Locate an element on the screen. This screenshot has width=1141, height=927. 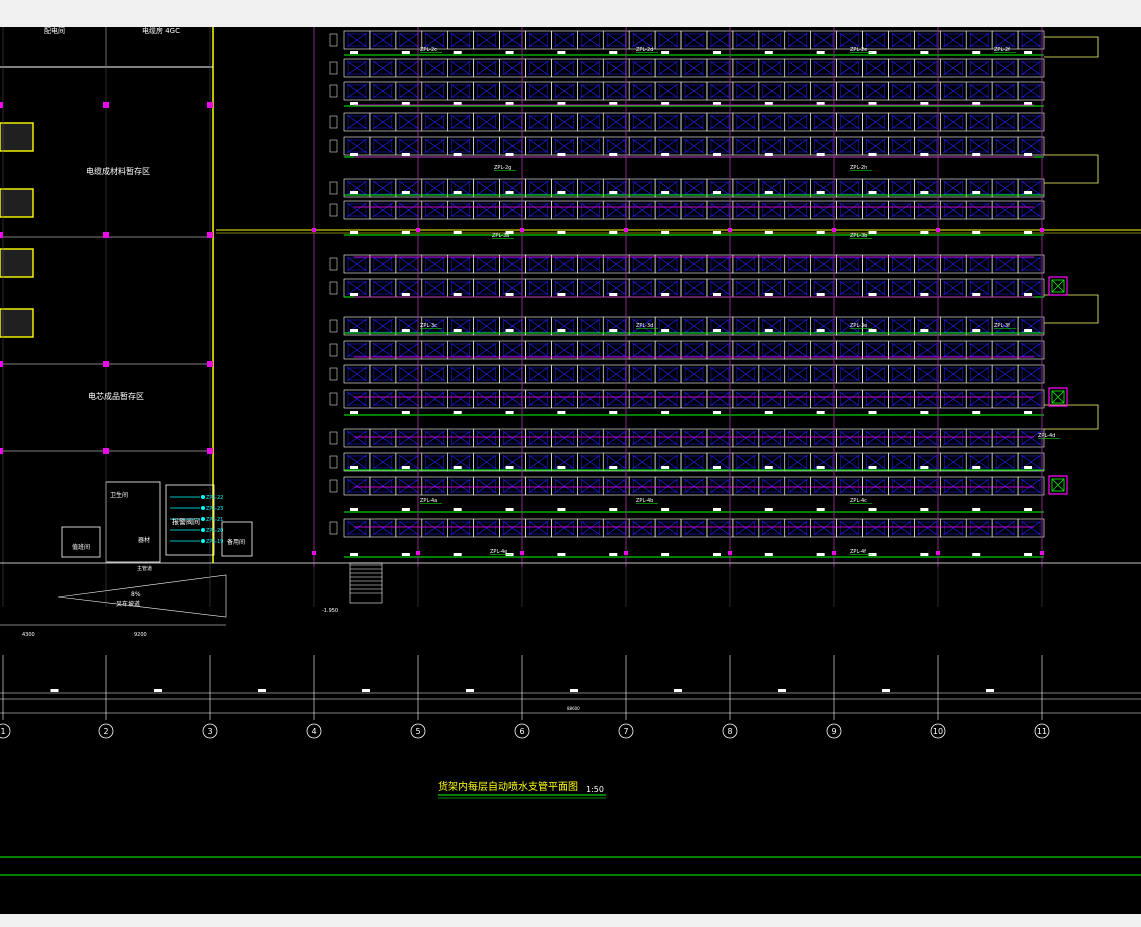
bottom-status-strip is located at coordinates (570, 920).